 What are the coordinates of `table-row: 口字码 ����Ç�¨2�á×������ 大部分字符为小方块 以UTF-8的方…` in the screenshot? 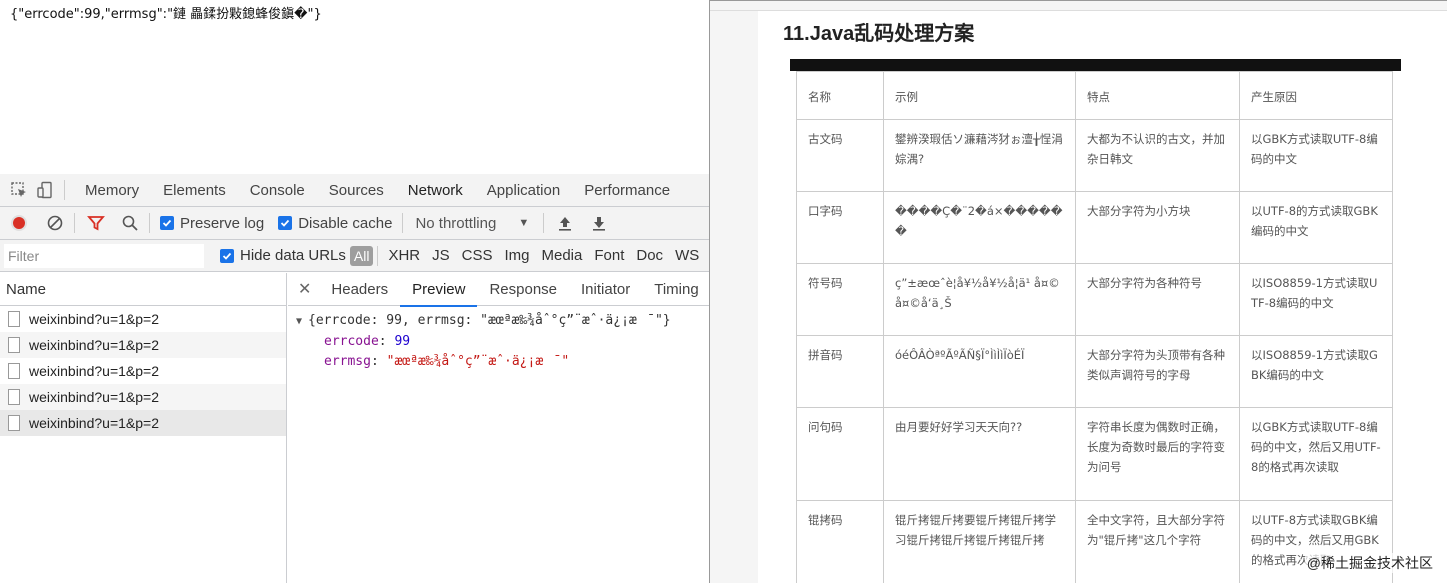 It's located at (1094, 227).